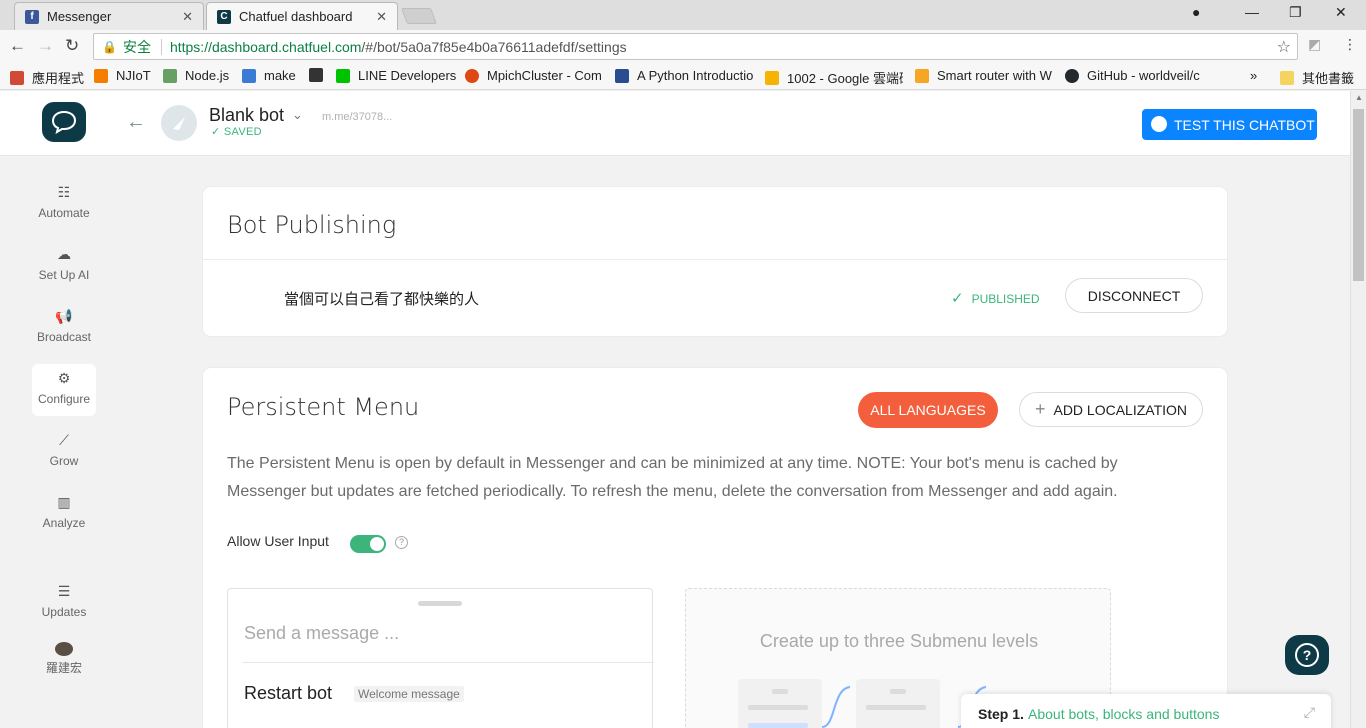 The image size is (1366, 728). What do you see at coordinates (246, 115) in the screenshot?
I see `bot-name: Blank bot` at bounding box center [246, 115].